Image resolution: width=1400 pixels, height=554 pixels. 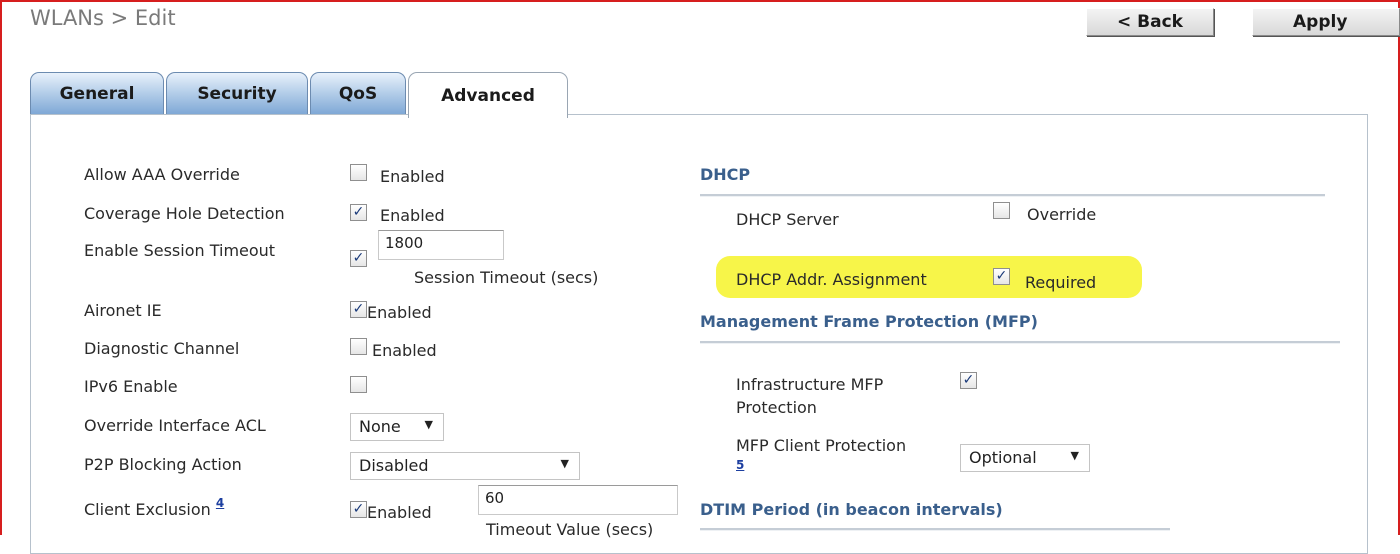 What do you see at coordinates (131, 386) in the screenshot?
I see `ipv6-enable-label: IPv6 Enable` at bounding box center [131, 386].